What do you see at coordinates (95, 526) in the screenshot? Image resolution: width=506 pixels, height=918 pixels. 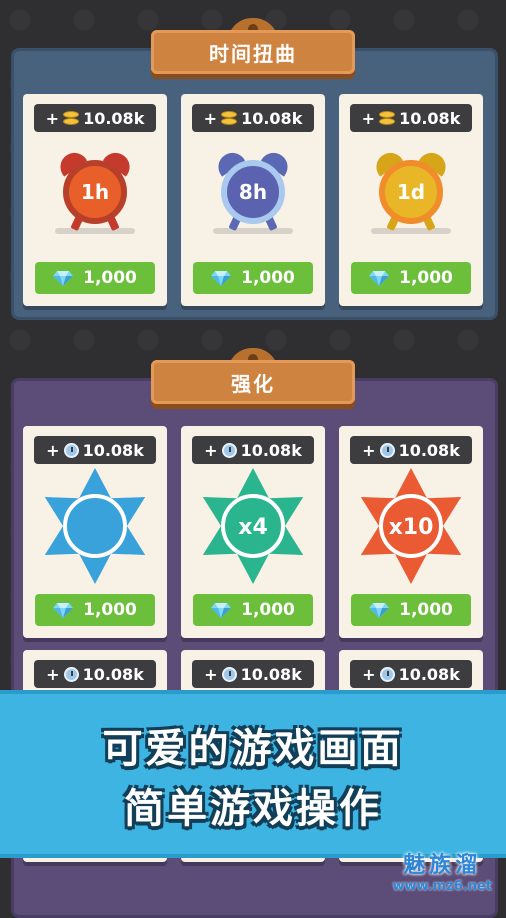 I see `boost-star-icon` at bounding box center [95, 526].